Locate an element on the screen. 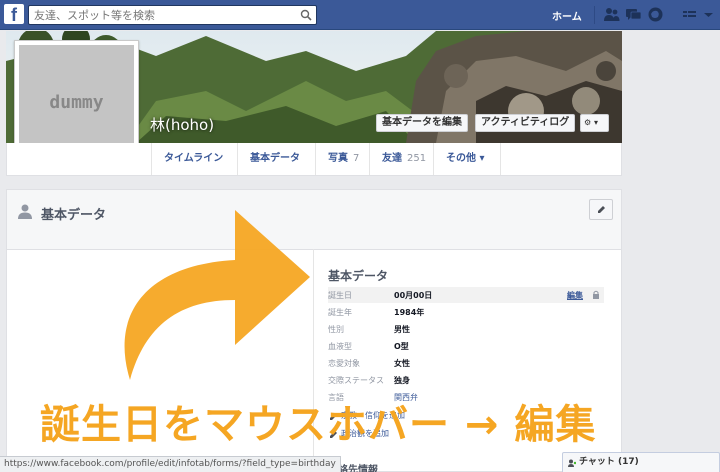 Image resolution: width=720 pixels, height=472 pixels. info-row-gender: 性別 男性 is located at coordinates (466, 329).